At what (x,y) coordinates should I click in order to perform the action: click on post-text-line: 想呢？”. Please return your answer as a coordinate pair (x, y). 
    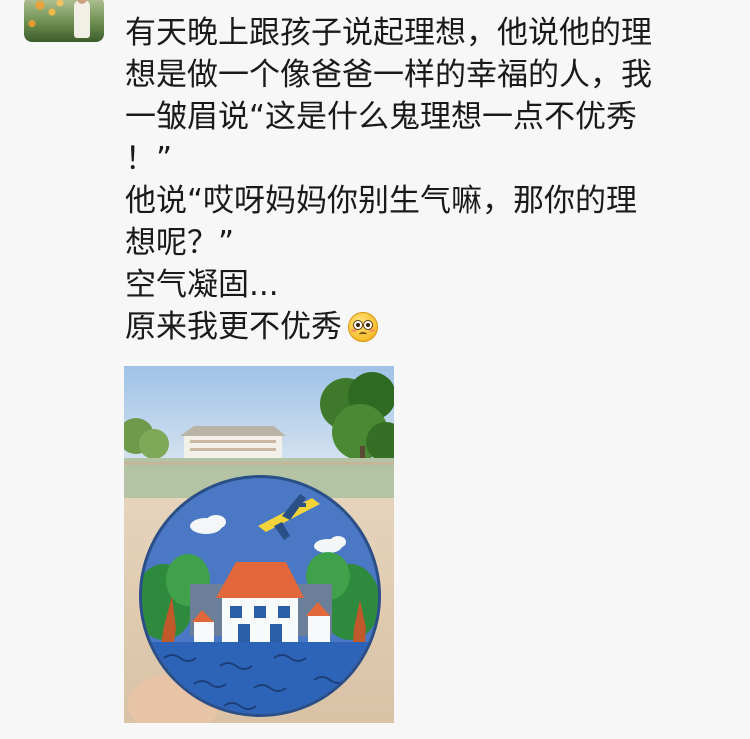
    Looking at the image, I should click on (180, 243).